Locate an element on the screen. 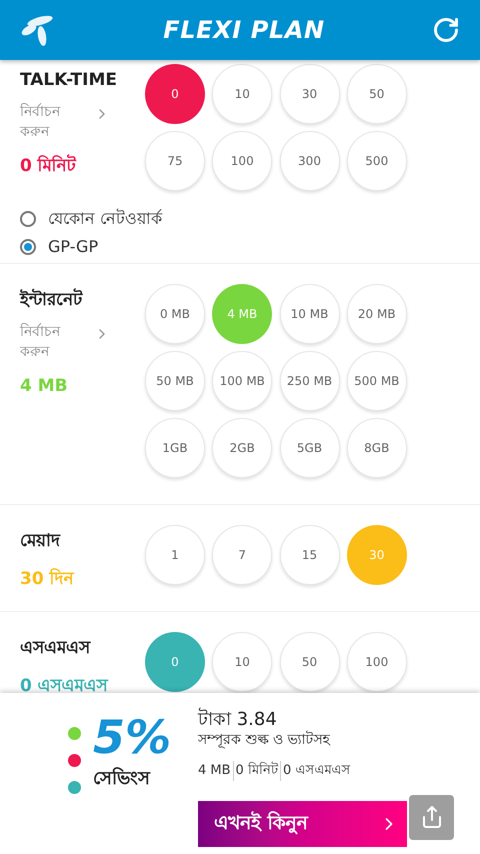 Image resolution: width=480 pixels, height=854 pixels. refresh-icon is located at coordinates (446, 30).